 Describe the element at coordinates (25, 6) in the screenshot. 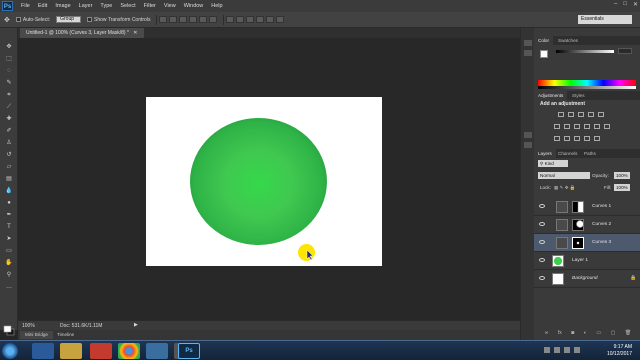

I see `menu-file: File` at that location.